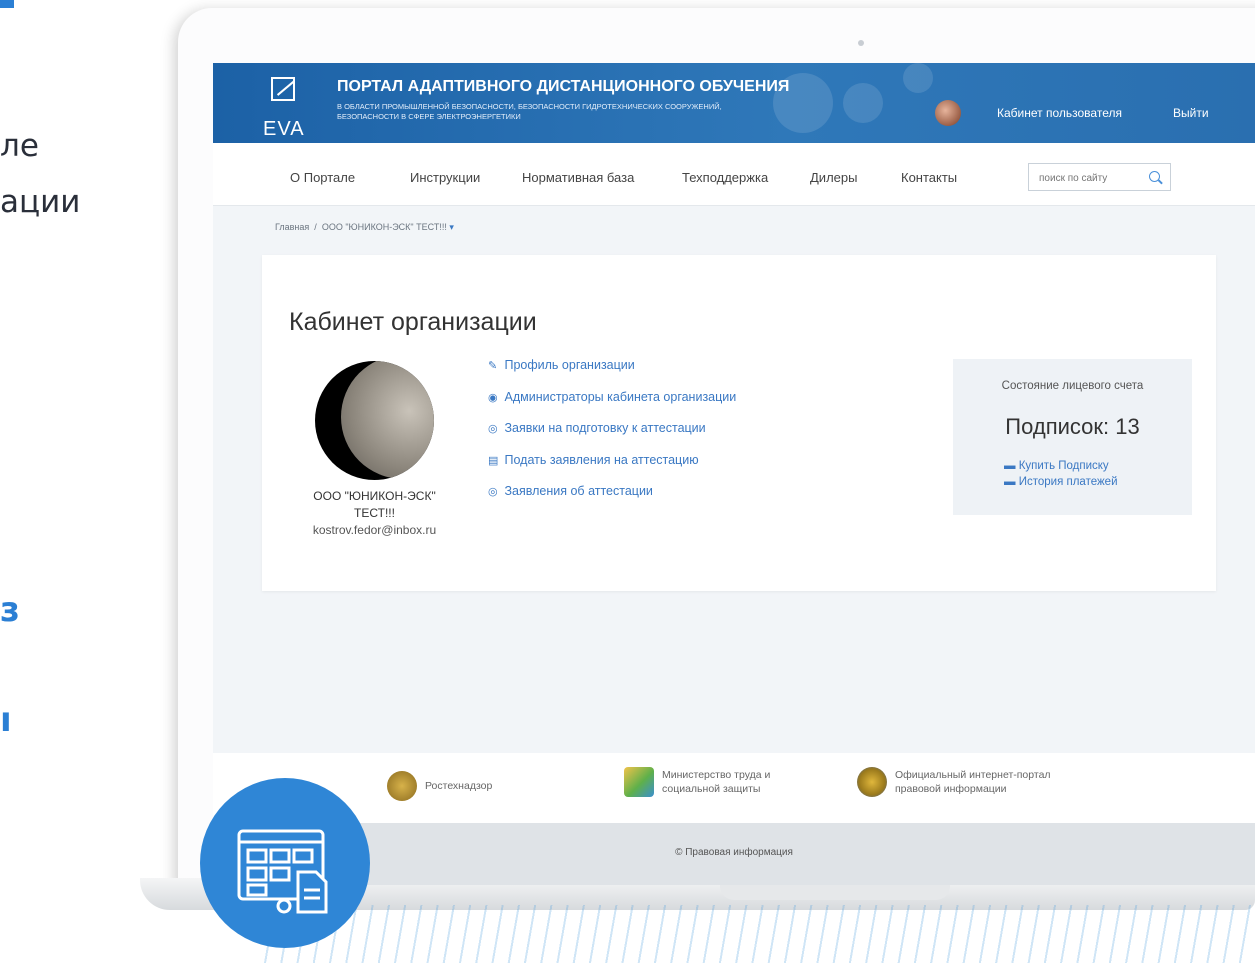 The image size is (1255, 963). I want to click on buy-subscription-link: ▬ Купить Подписку, so click(1056, 466).